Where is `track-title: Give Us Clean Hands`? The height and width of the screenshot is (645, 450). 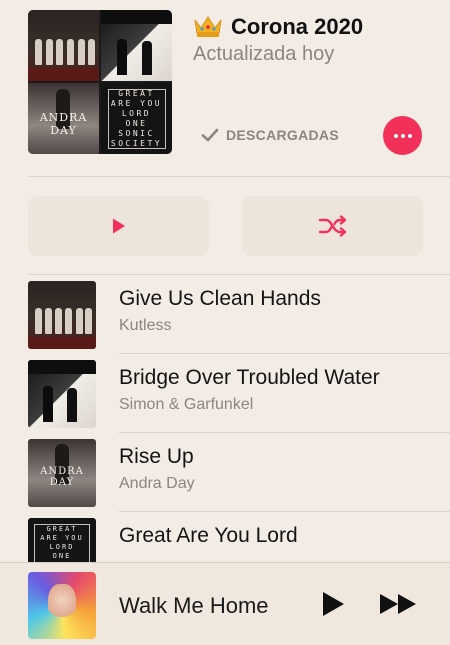 track-title: Give Us Clean Hands is located at coordinates (220, 298).